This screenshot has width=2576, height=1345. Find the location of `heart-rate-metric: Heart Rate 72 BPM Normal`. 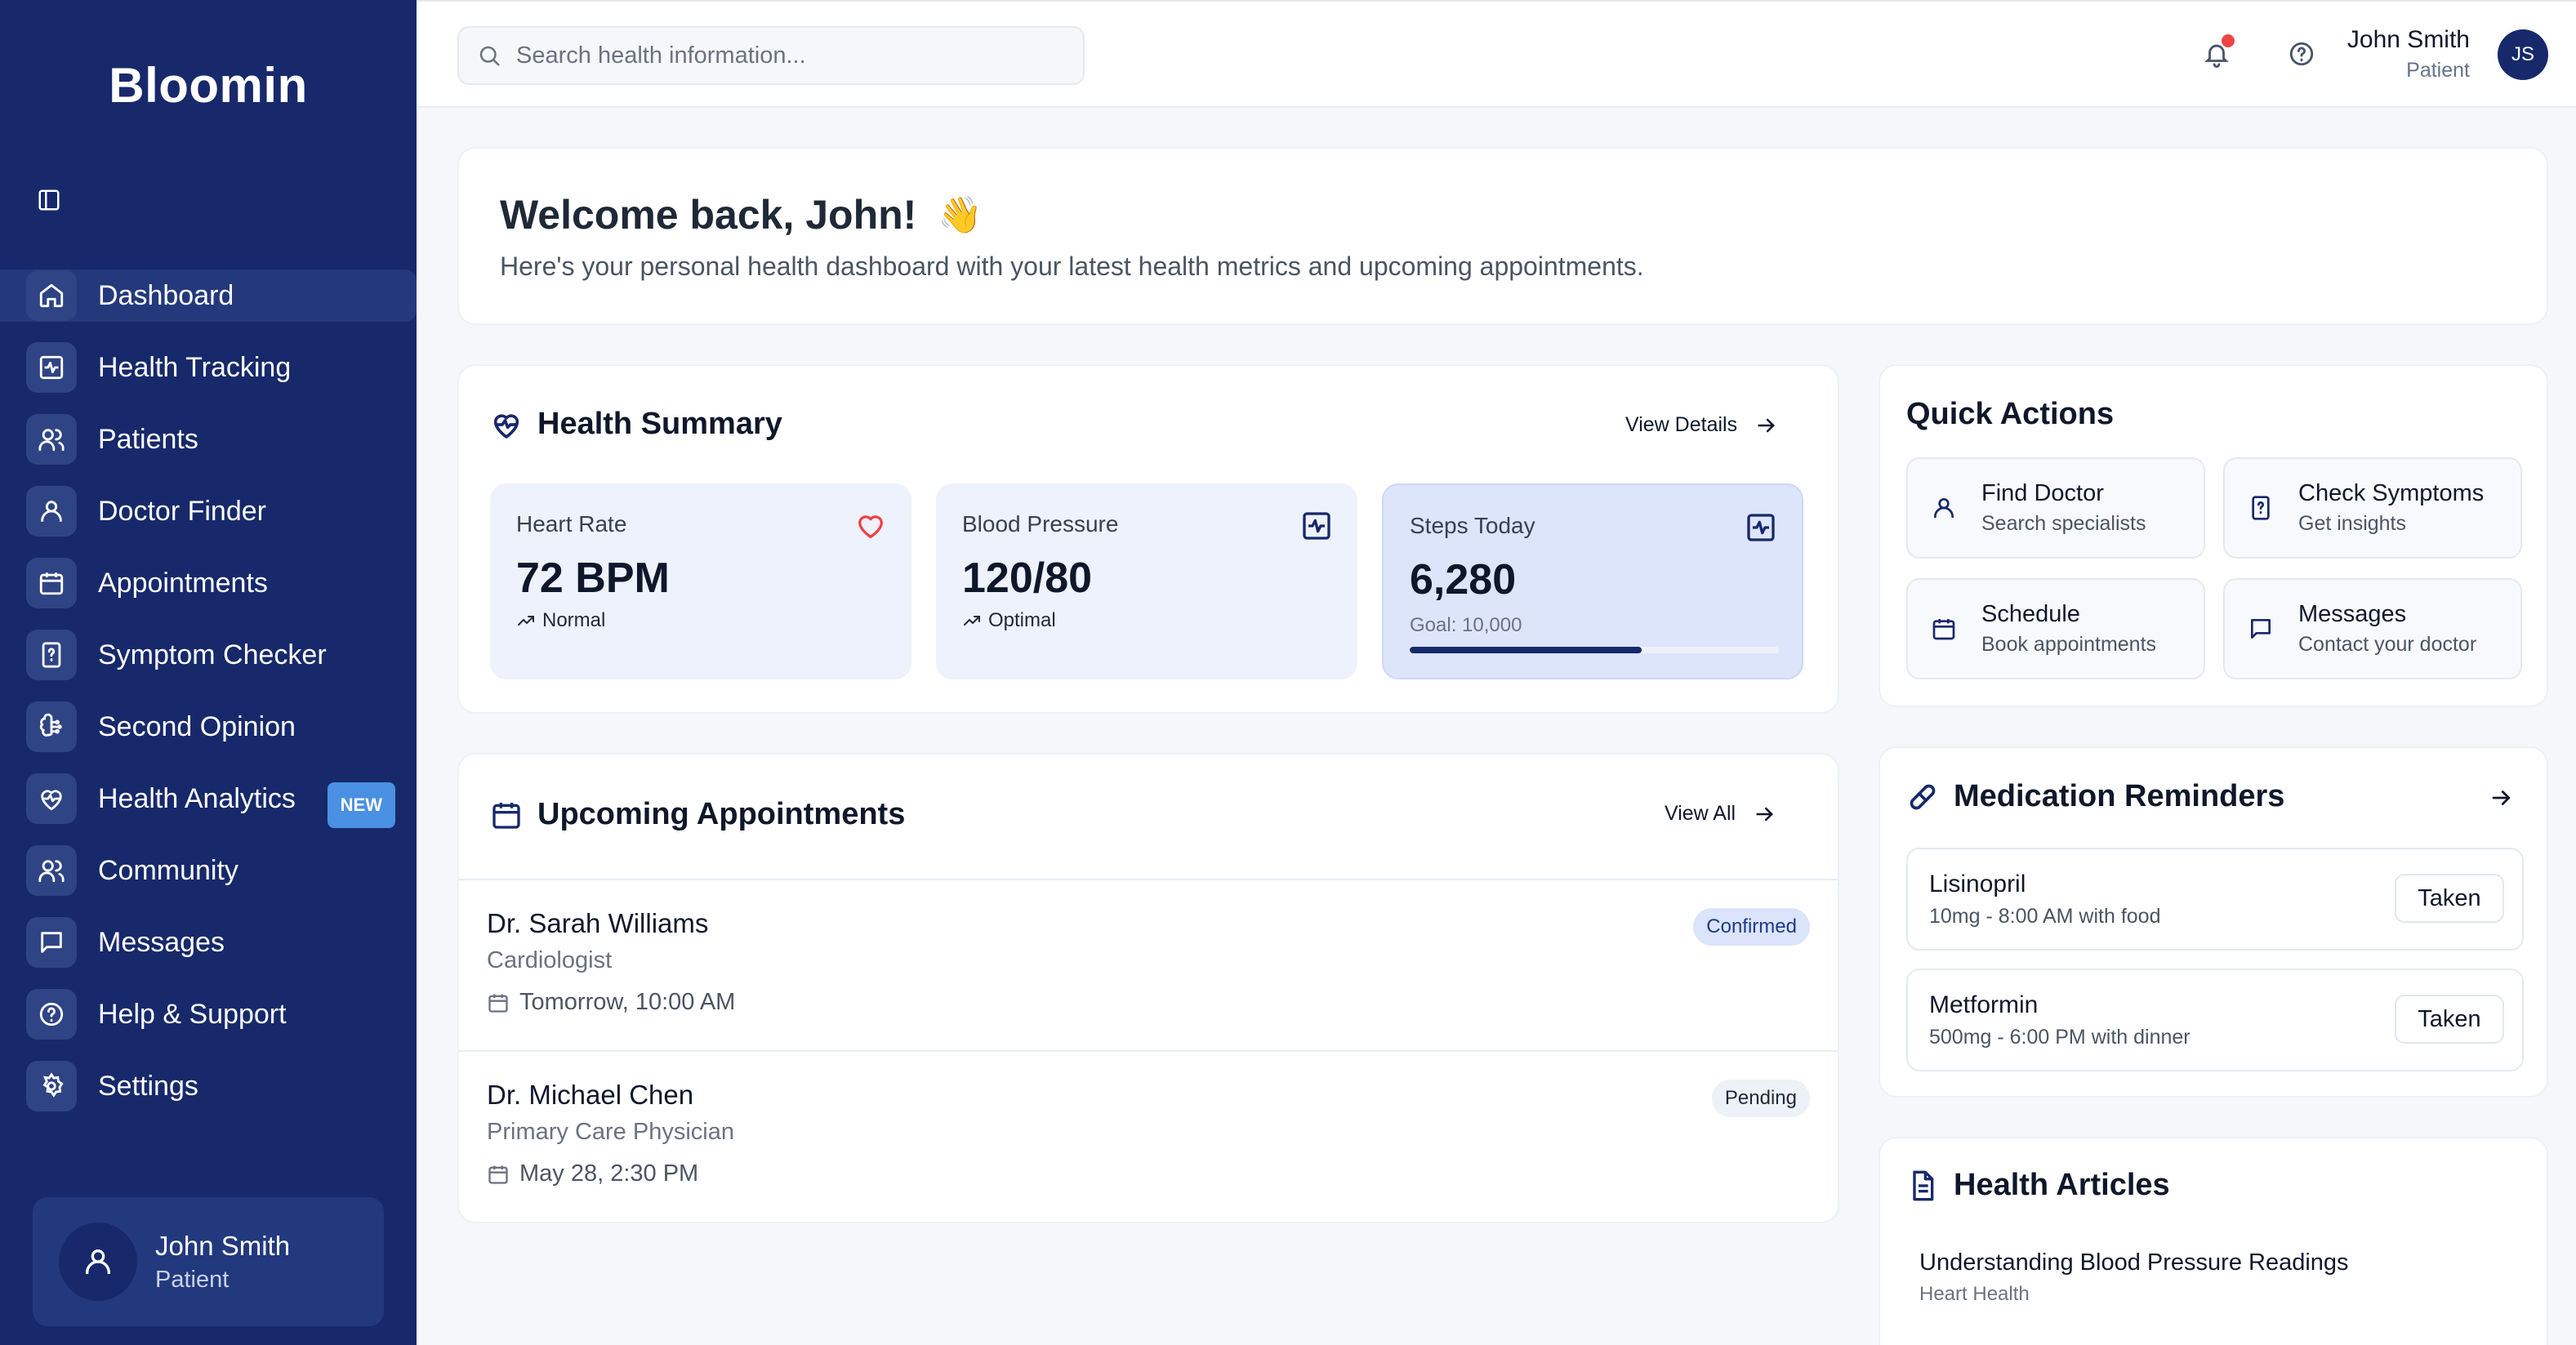

heart-rate-metric: Heart Rate 72 BPM Normal is located at coordinates (700, 581).